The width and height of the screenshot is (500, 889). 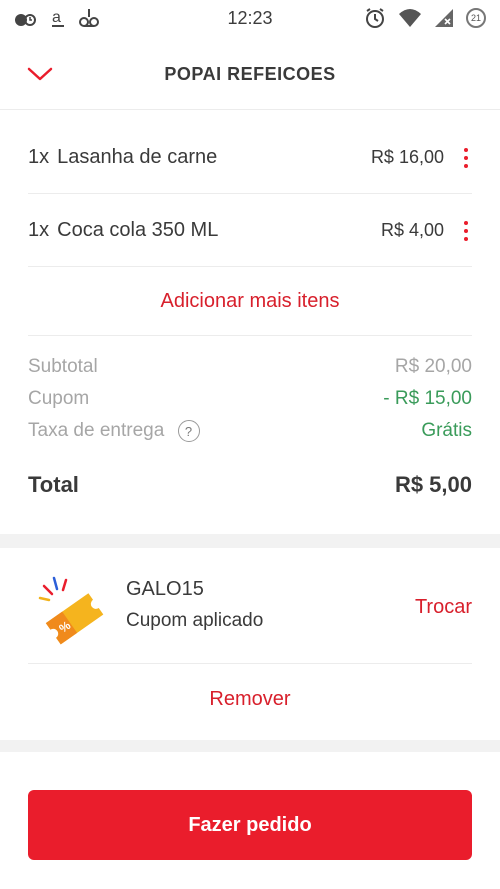 What do you see at coordinates (427, 398) in the screenshot?
I see `coupon-value: - R$ 15,00` at bounding box center [427, 398].